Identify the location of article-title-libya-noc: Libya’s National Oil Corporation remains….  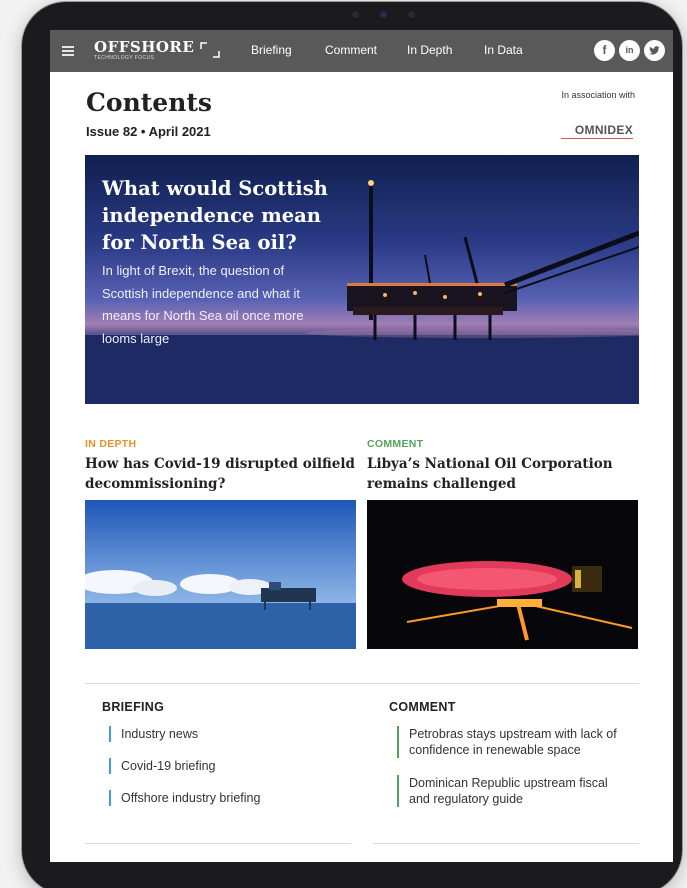
(507, 474).